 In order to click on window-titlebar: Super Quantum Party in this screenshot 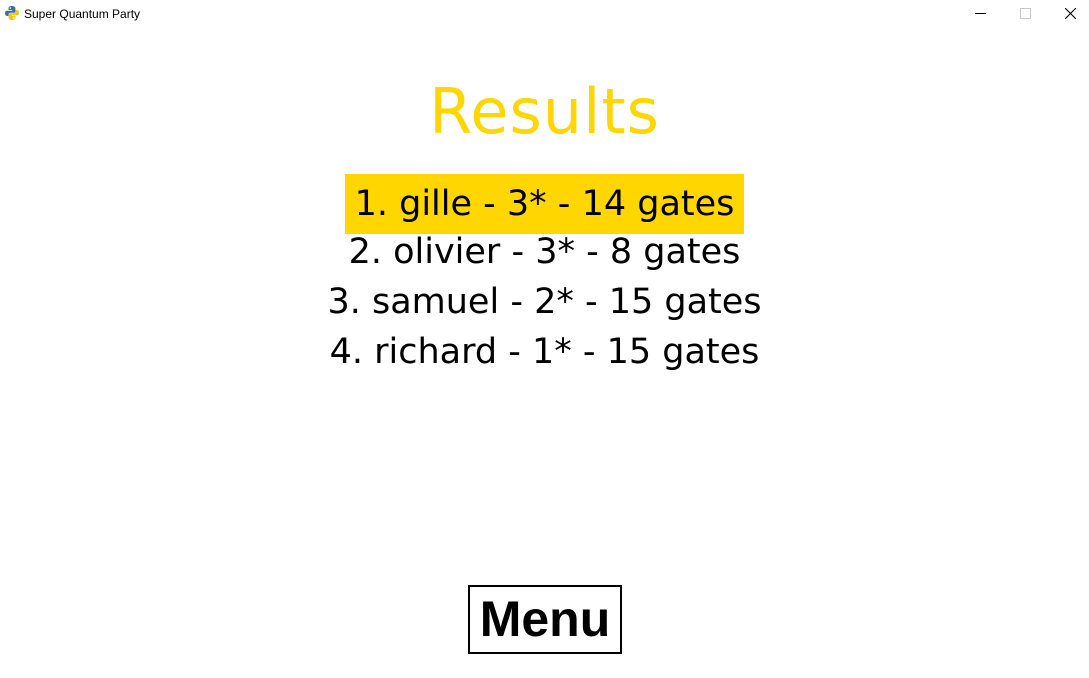, I will do `click(544, 14)`.